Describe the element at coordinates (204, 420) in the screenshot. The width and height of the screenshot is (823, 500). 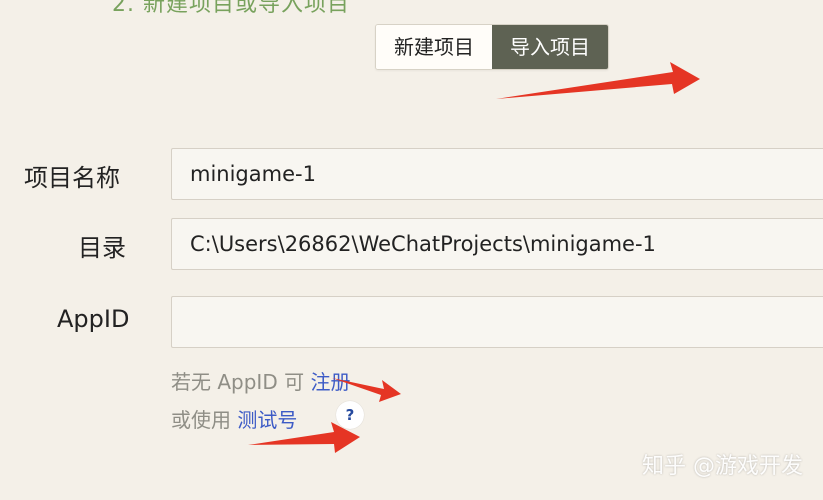
I see `test-account-hint-text: 或使用` at that location.